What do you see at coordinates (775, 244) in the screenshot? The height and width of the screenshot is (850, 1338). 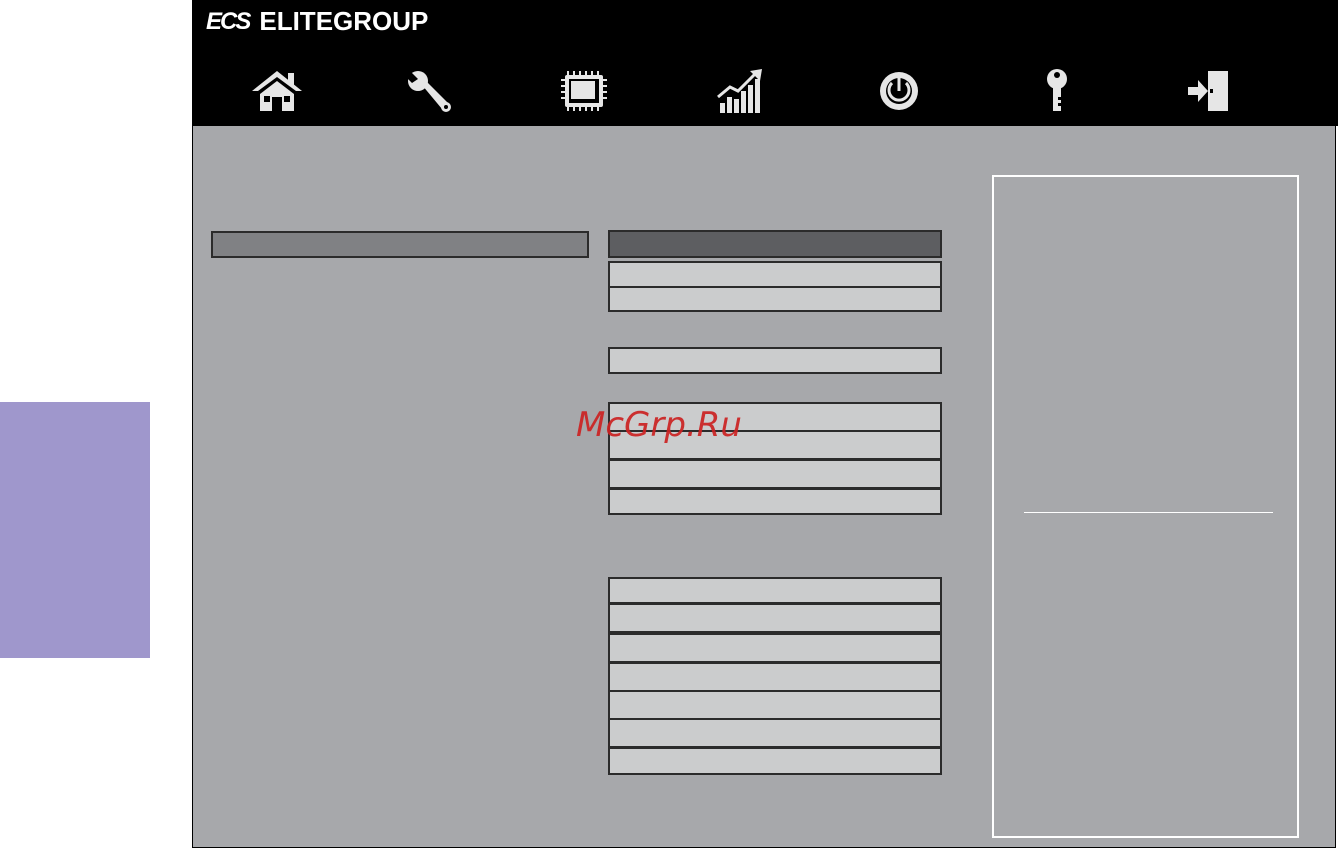 I see `value-field-selected` at bounding box center [775, 244].